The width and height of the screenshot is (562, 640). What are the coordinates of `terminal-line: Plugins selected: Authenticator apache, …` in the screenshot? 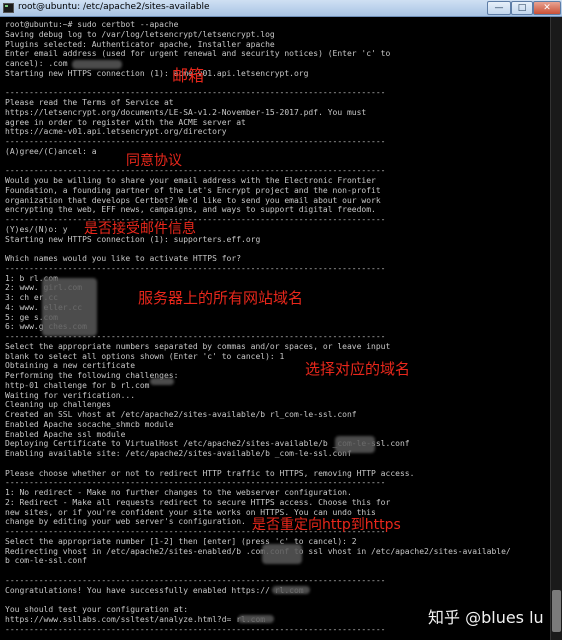 It's located at (140, 44).